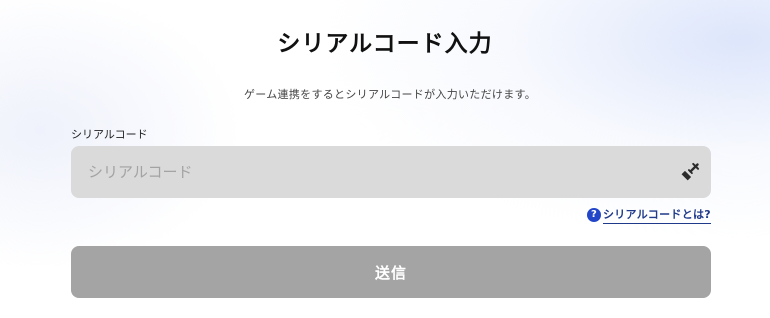 The height and width of the screenshot is (318, 770). What do you see at coordinates (109, 134) in the screenshot?
I see `serial-code-label: シリアルコード` at bounding box center [109, 134].